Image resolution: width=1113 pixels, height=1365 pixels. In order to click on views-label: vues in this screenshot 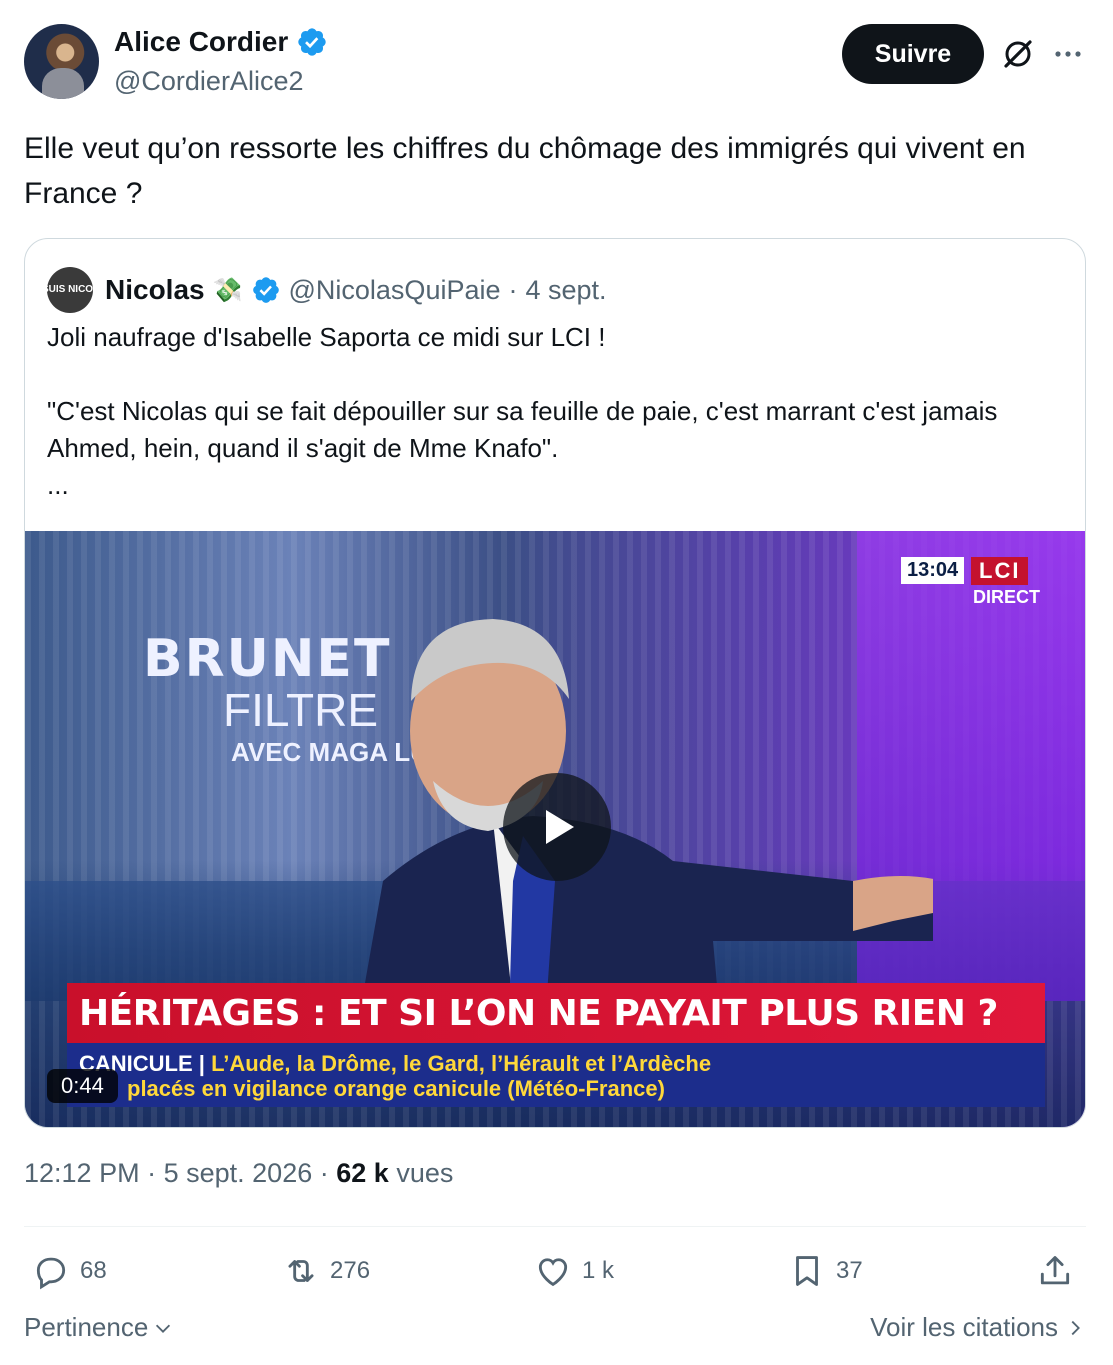, I will do `click(425, 1173)`.